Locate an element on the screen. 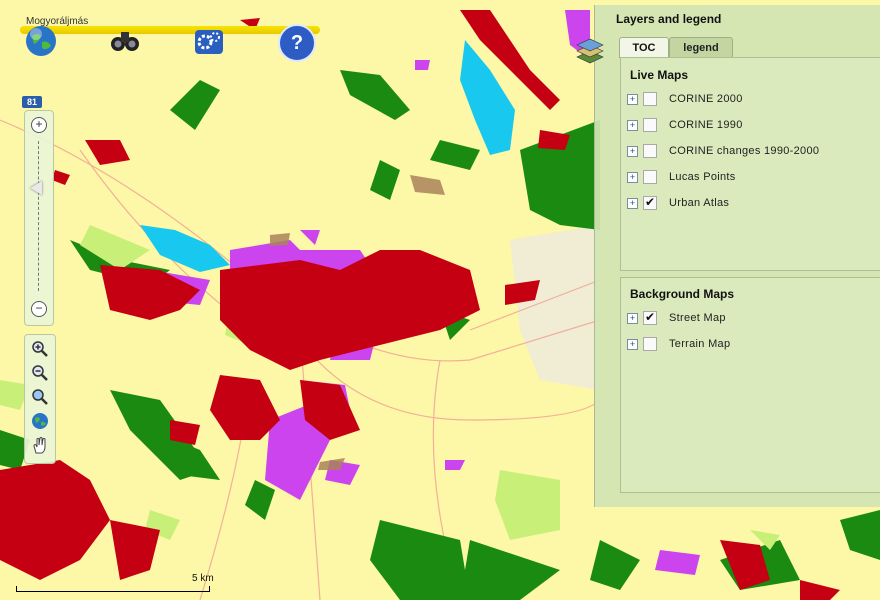 The height and width of the screenshot is (600, 880). layer-label: Street Map is located at coordinates (697, 318).